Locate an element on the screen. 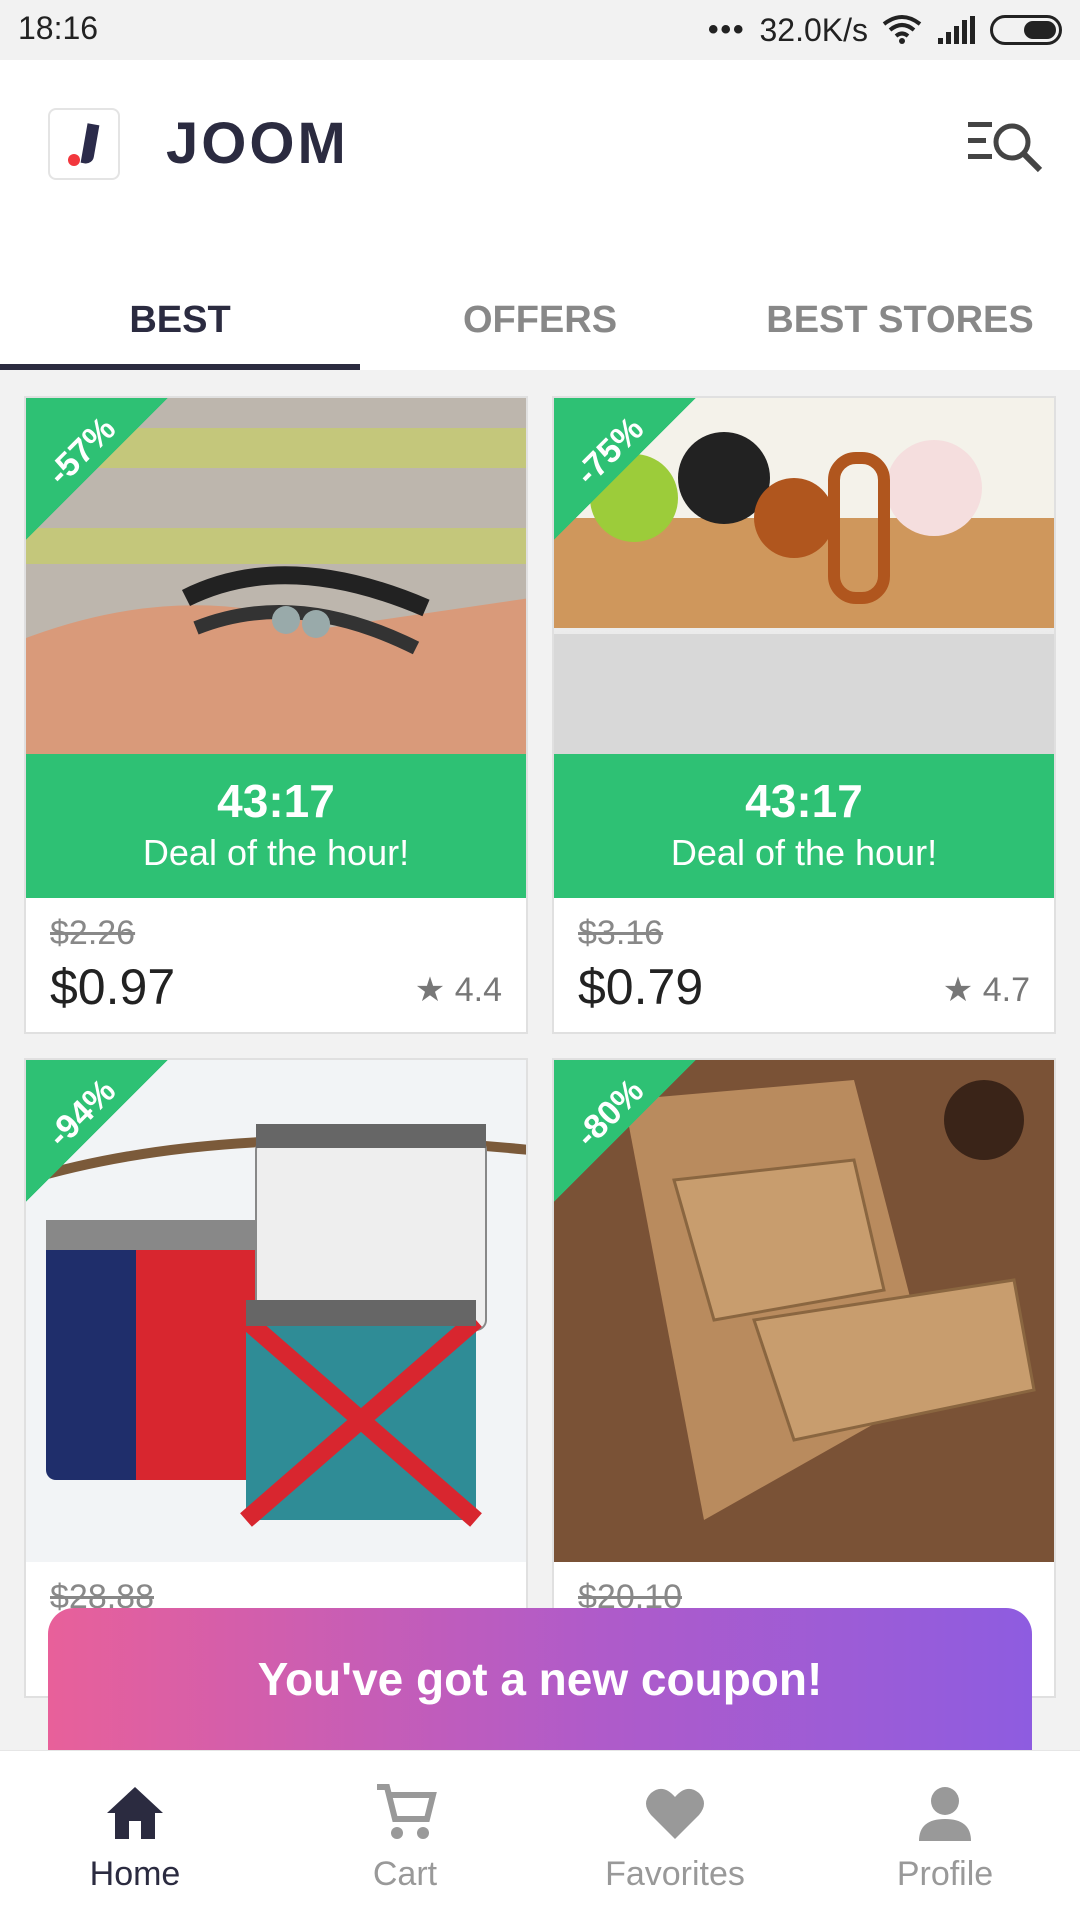  discount-badge: -75% is located at coordinates (625, 469).